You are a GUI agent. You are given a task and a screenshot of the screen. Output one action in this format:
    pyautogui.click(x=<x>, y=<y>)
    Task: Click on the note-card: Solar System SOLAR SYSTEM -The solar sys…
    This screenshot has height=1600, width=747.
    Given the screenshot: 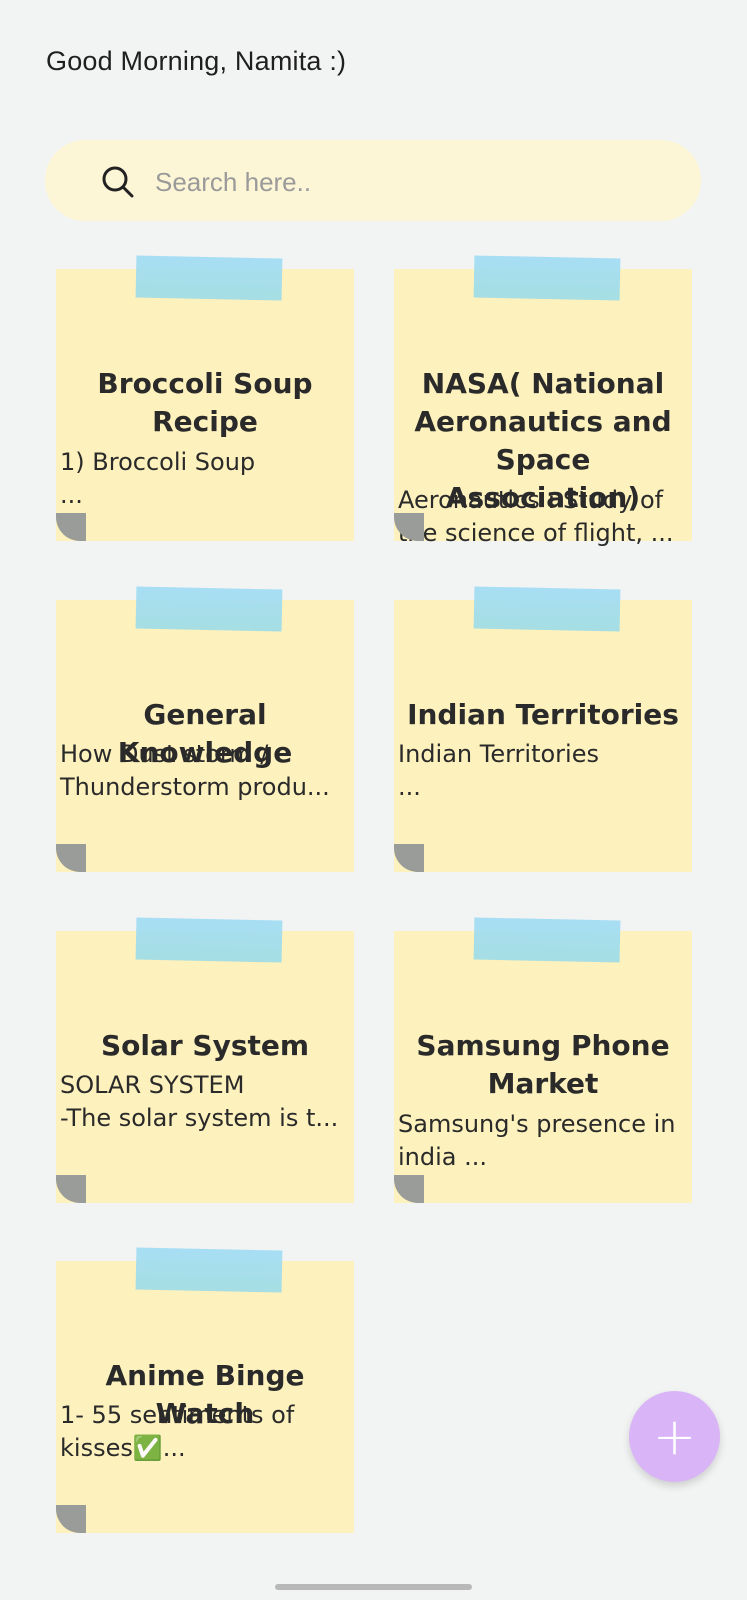 What is the action you would take?
    pyautogui.click(x=205, y=1060)
    